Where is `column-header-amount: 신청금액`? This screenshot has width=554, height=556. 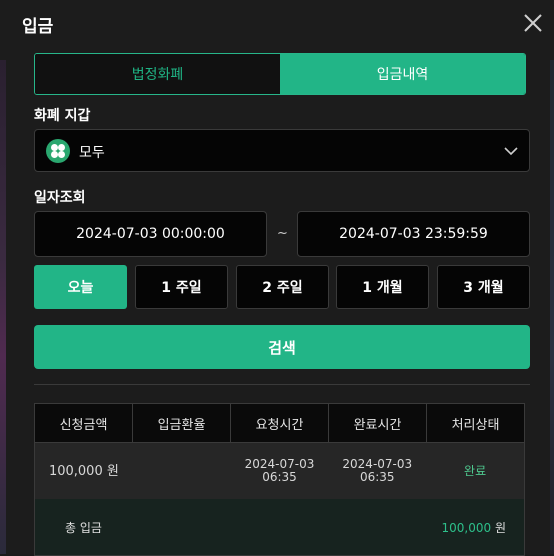 column-header-amount: 신청금액 is located at coordinates (84, 423).